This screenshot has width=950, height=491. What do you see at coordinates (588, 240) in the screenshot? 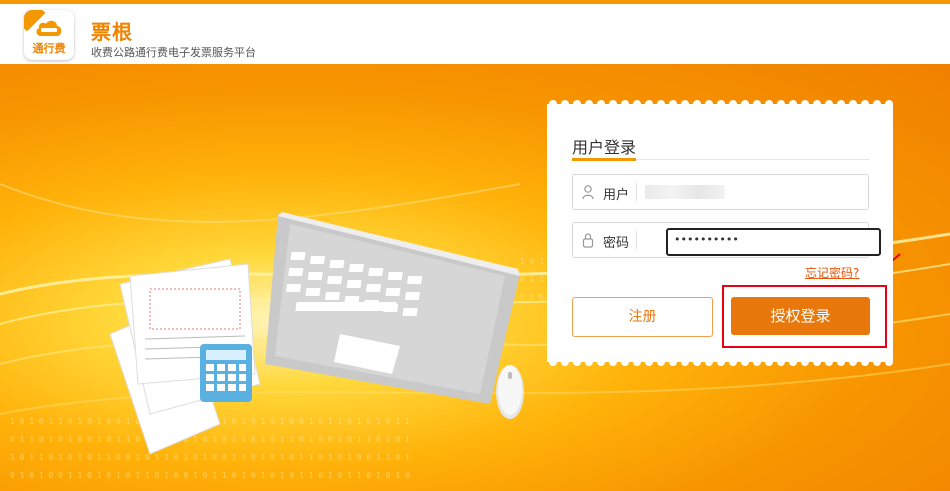
I see `lock-icon` at bounding box center [588, 240].